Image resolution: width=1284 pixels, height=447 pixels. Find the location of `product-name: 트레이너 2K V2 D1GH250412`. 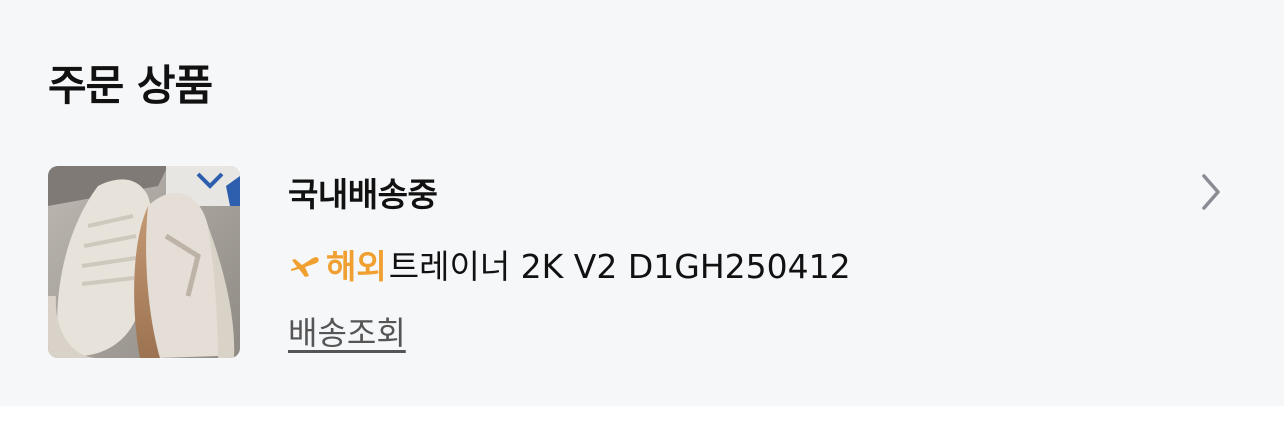

product-name: 트레이너 2K V2 D1GH250412 is located at coordinates (619, 266).